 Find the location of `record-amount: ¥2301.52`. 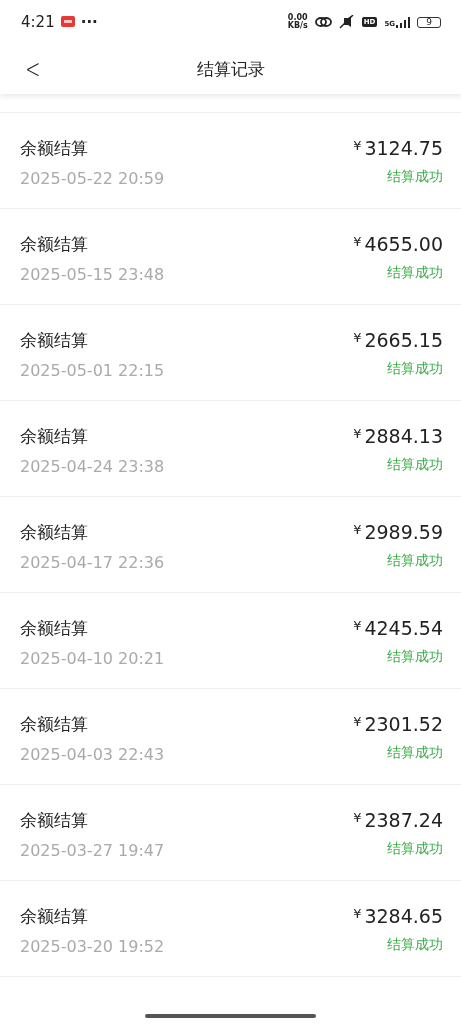

record-amount: ¥2301.52 is located at coordinates (398, 724).